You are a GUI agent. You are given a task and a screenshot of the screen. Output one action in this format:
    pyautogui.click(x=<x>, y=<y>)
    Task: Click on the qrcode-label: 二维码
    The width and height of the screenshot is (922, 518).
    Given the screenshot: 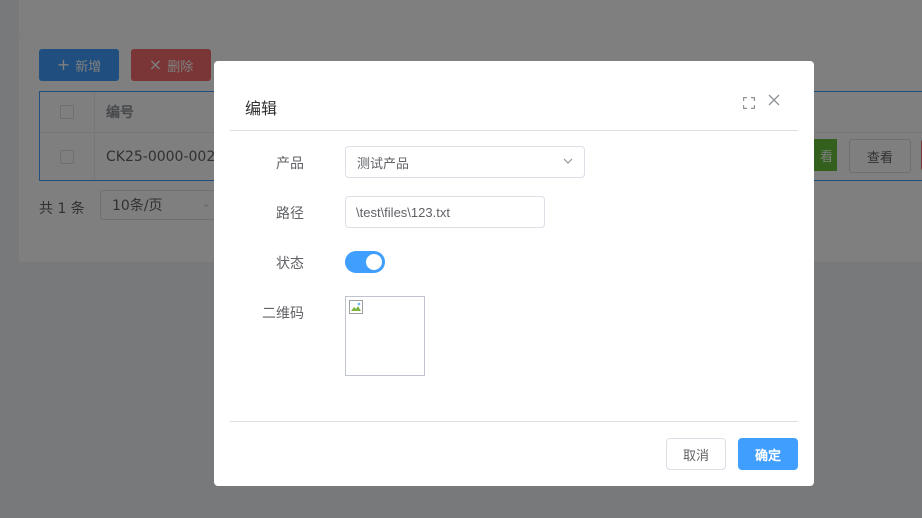 What is the action you would take?
    pyautogui.click(x=283, y=314)
    